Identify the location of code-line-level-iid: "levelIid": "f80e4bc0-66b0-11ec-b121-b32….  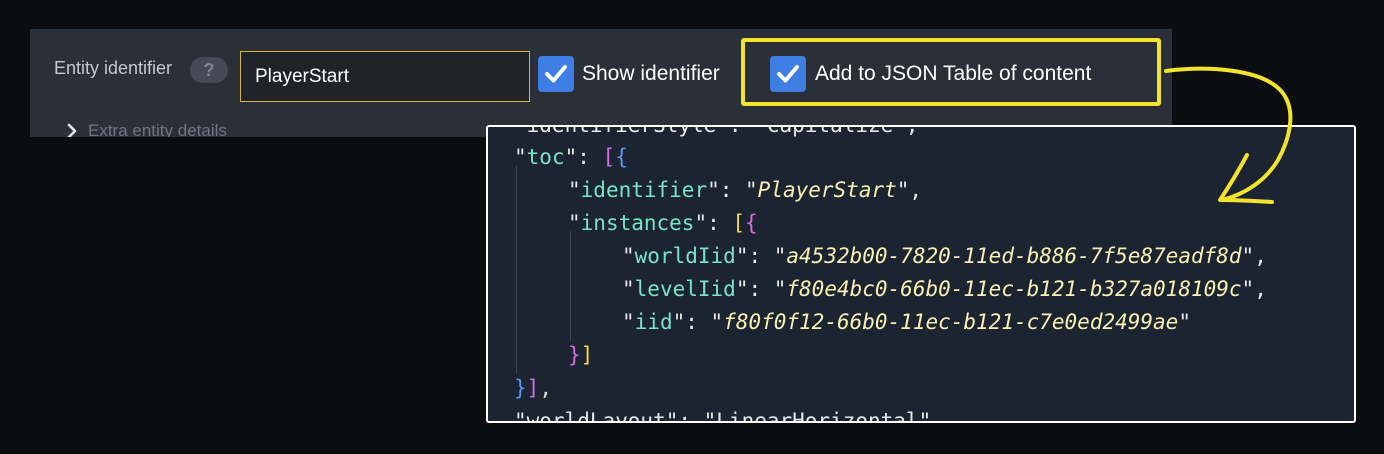
(944, 289).